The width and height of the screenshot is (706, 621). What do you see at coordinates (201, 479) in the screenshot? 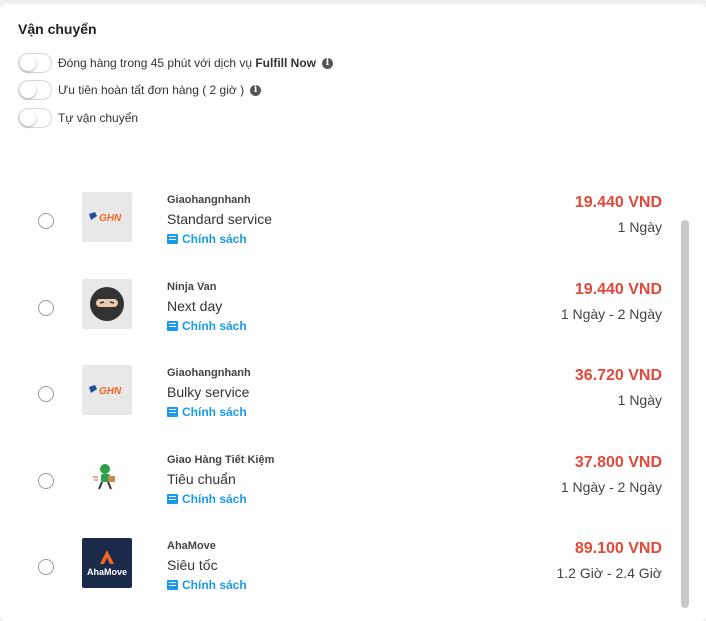
I see `service-name: Tiêu chuẩn` at bounding box center [201, 479].